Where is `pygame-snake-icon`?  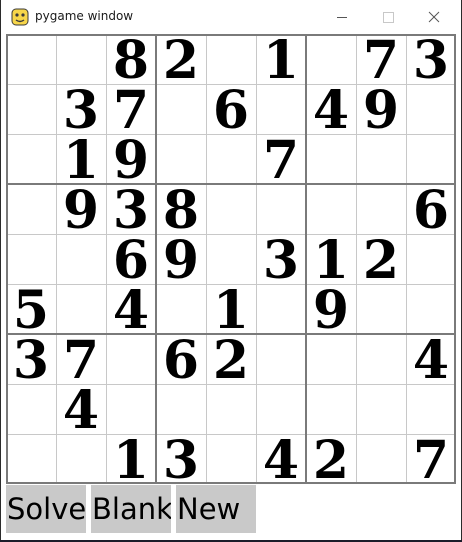 pygame-snake-icon is located at coordinates (20, 17).